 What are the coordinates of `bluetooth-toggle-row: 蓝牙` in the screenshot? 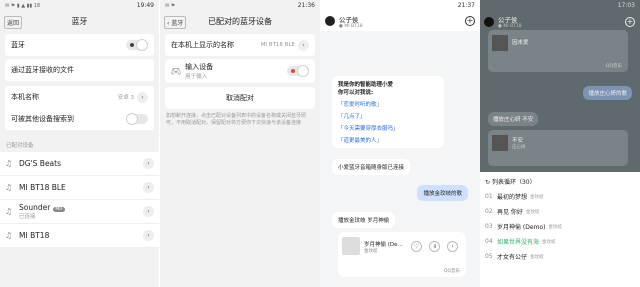 It's located at (79, 45).